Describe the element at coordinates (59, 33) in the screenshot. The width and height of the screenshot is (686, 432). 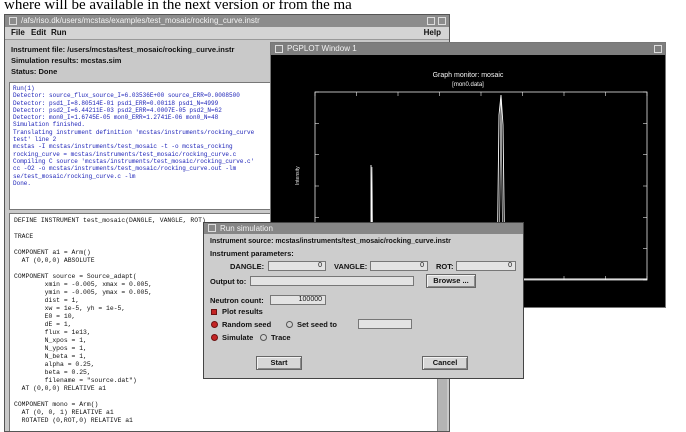
I see `menu-run: Run` at that location.